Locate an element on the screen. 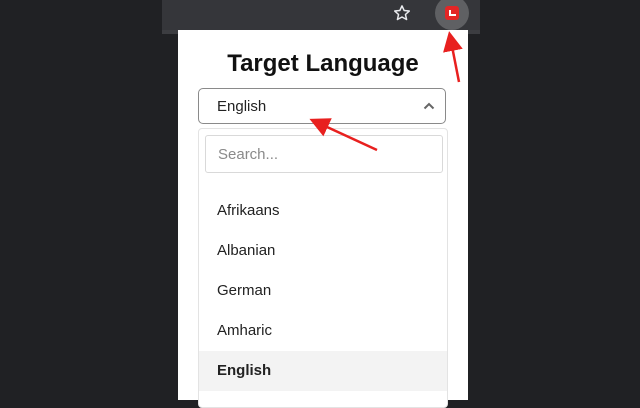 Image resolution: width=640 pixels, height=408 pixels. language-select: English is located at coordinates (322, 106).